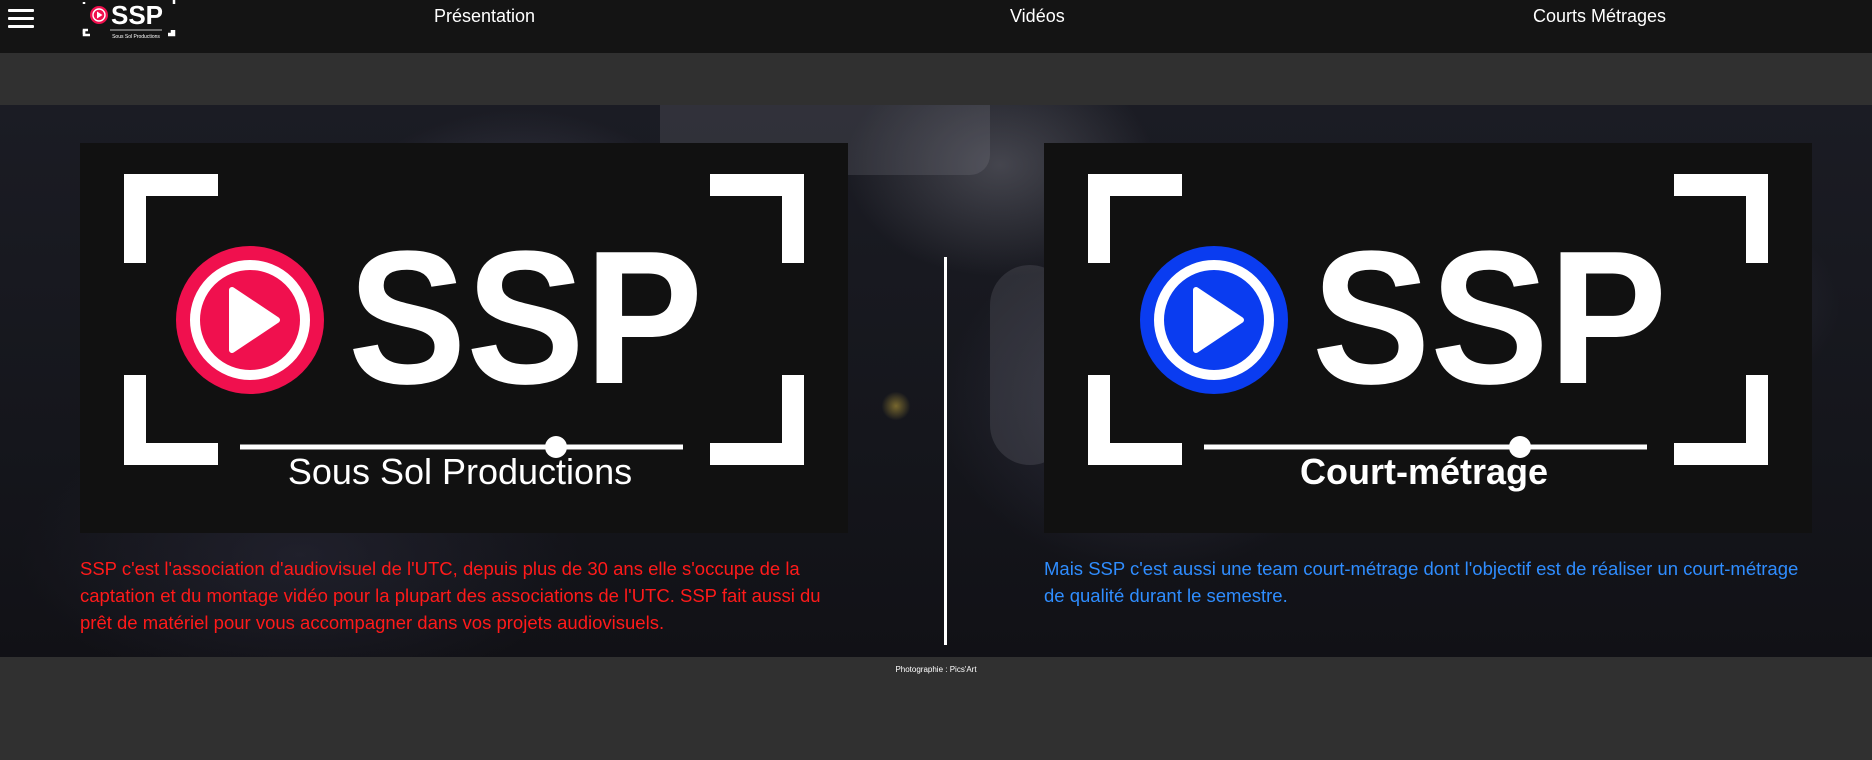  I want to click on nav-logo: SSP Sous Sol Productions, so click(130, 20).